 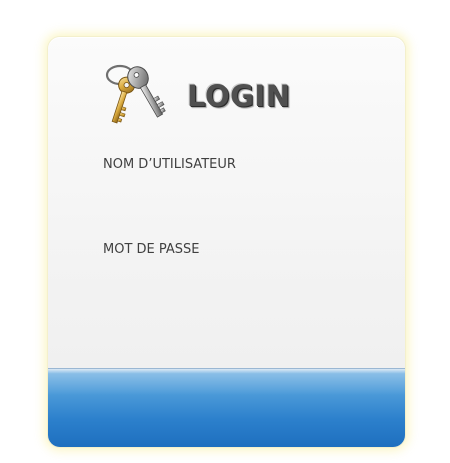 I want to click on login-title: LOGIN, so click(x=239, y=96).